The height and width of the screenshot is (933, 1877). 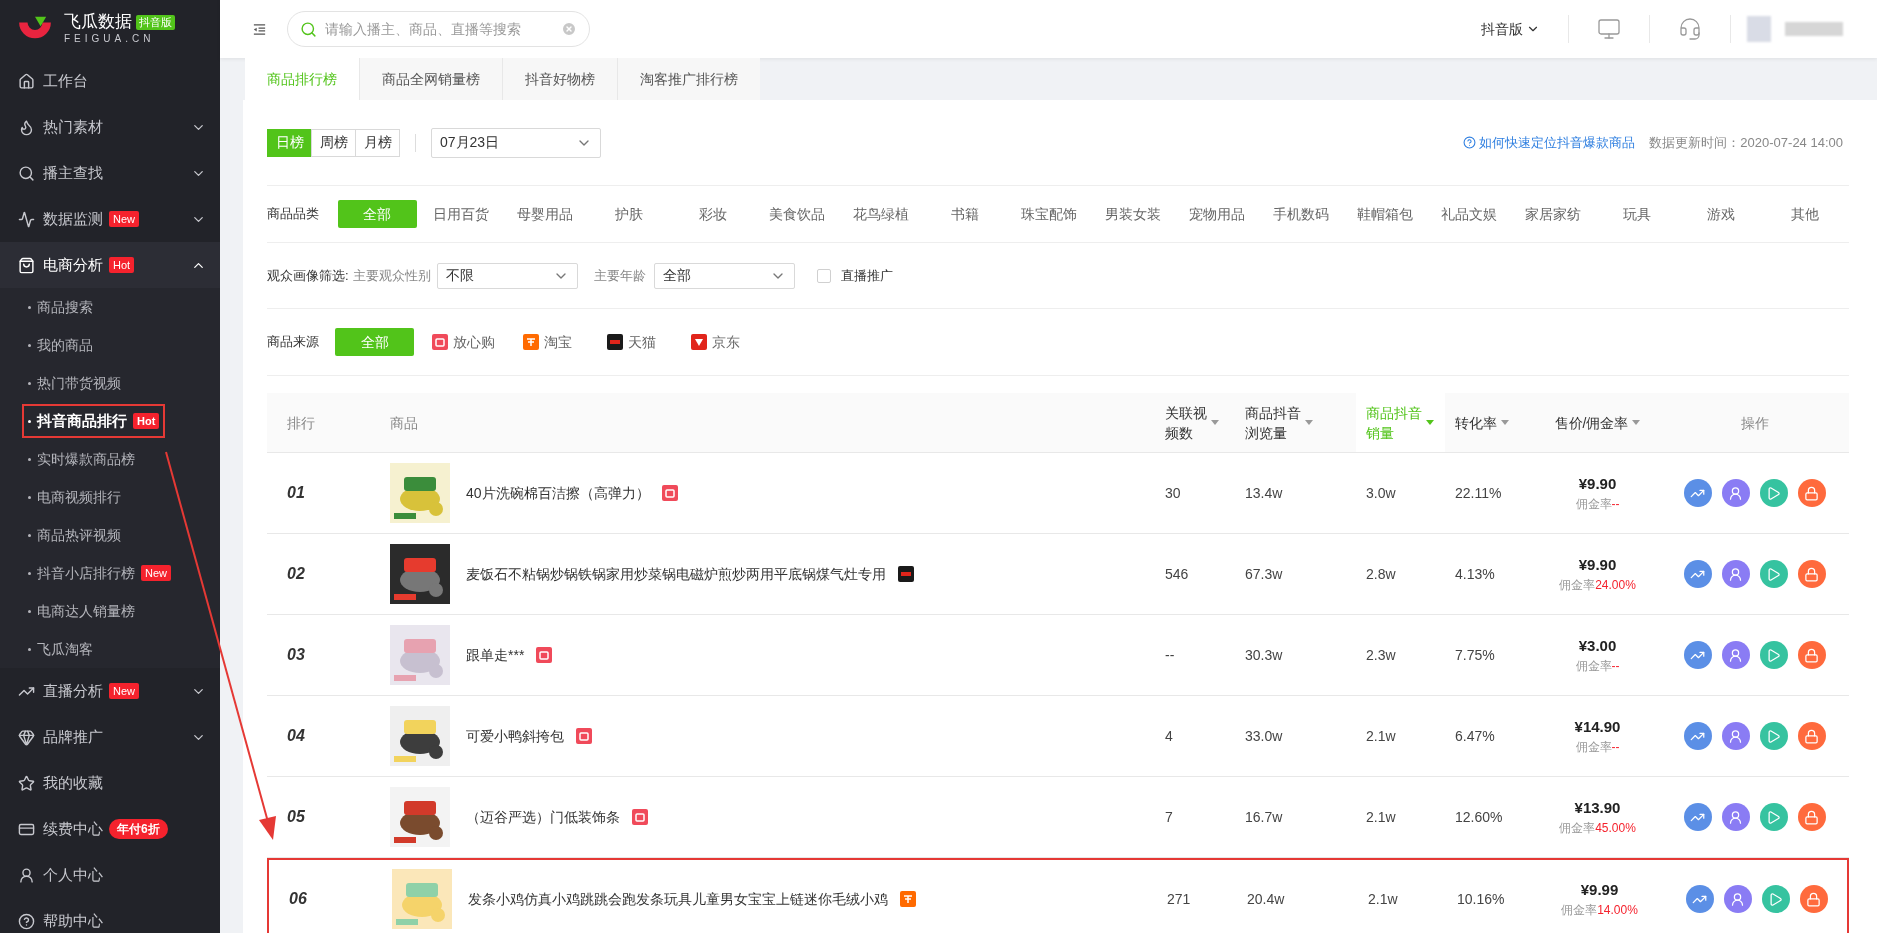 What do you see at coordinates (110, 829) in the screenshot?
I see `sidebar-item: 续费中心 年付6折` at bounding box center [110, 829].